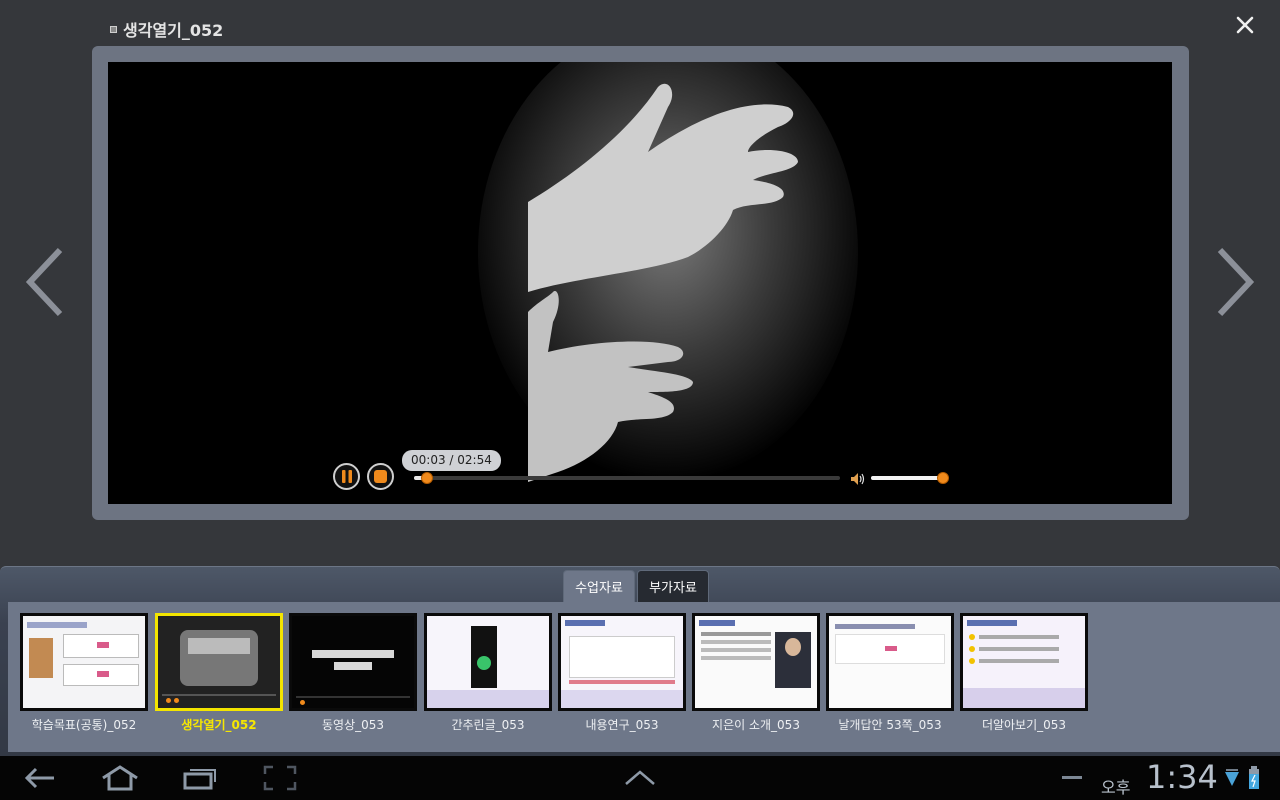  I want to click on tab-extra-materials: 부가자료, so click(673, 586).